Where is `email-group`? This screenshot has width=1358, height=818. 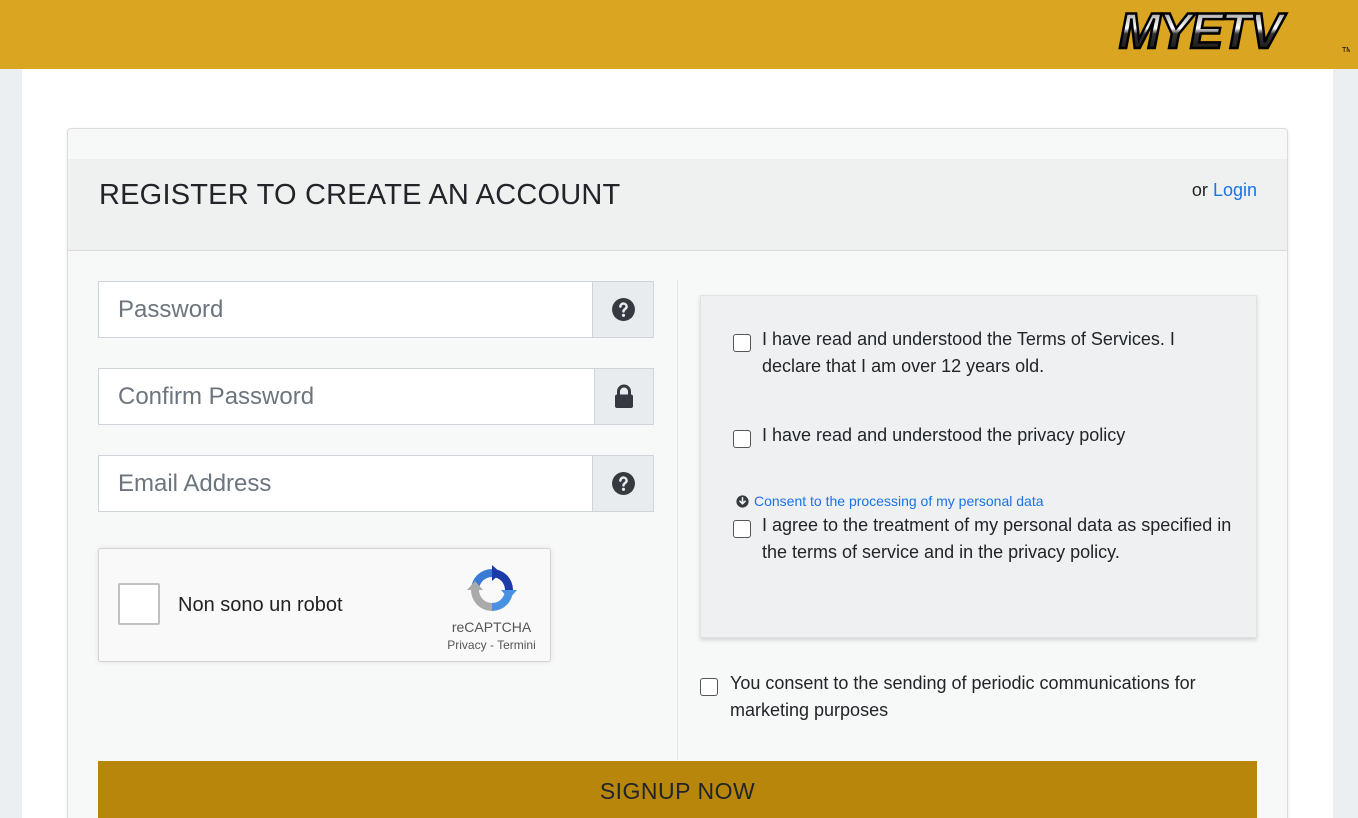
email-group is located at coordinates (376, 483).